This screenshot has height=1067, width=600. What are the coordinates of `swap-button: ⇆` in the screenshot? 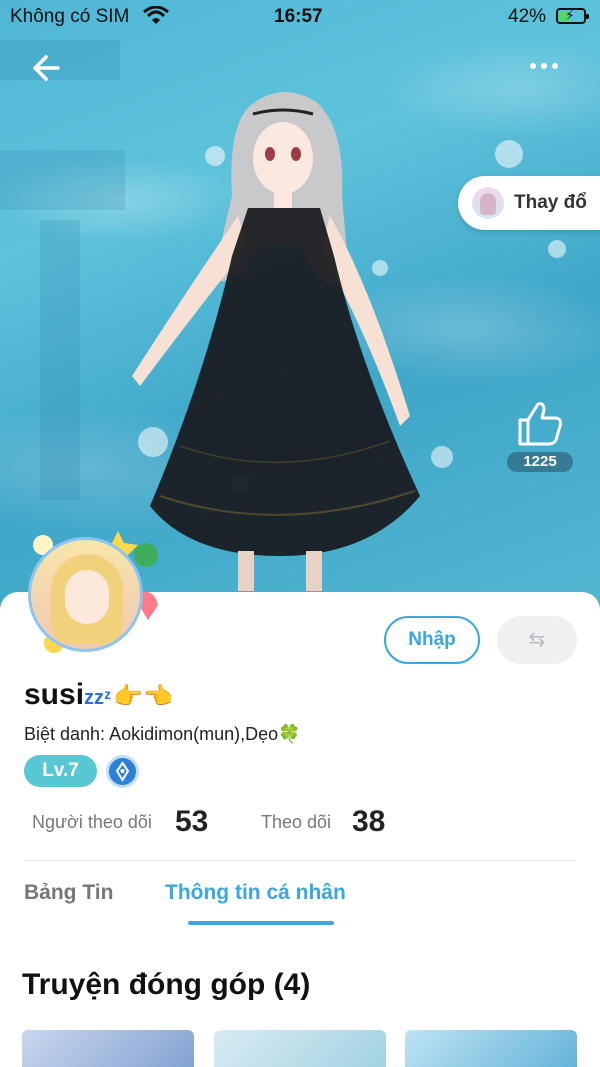 It's located at (537, 640).